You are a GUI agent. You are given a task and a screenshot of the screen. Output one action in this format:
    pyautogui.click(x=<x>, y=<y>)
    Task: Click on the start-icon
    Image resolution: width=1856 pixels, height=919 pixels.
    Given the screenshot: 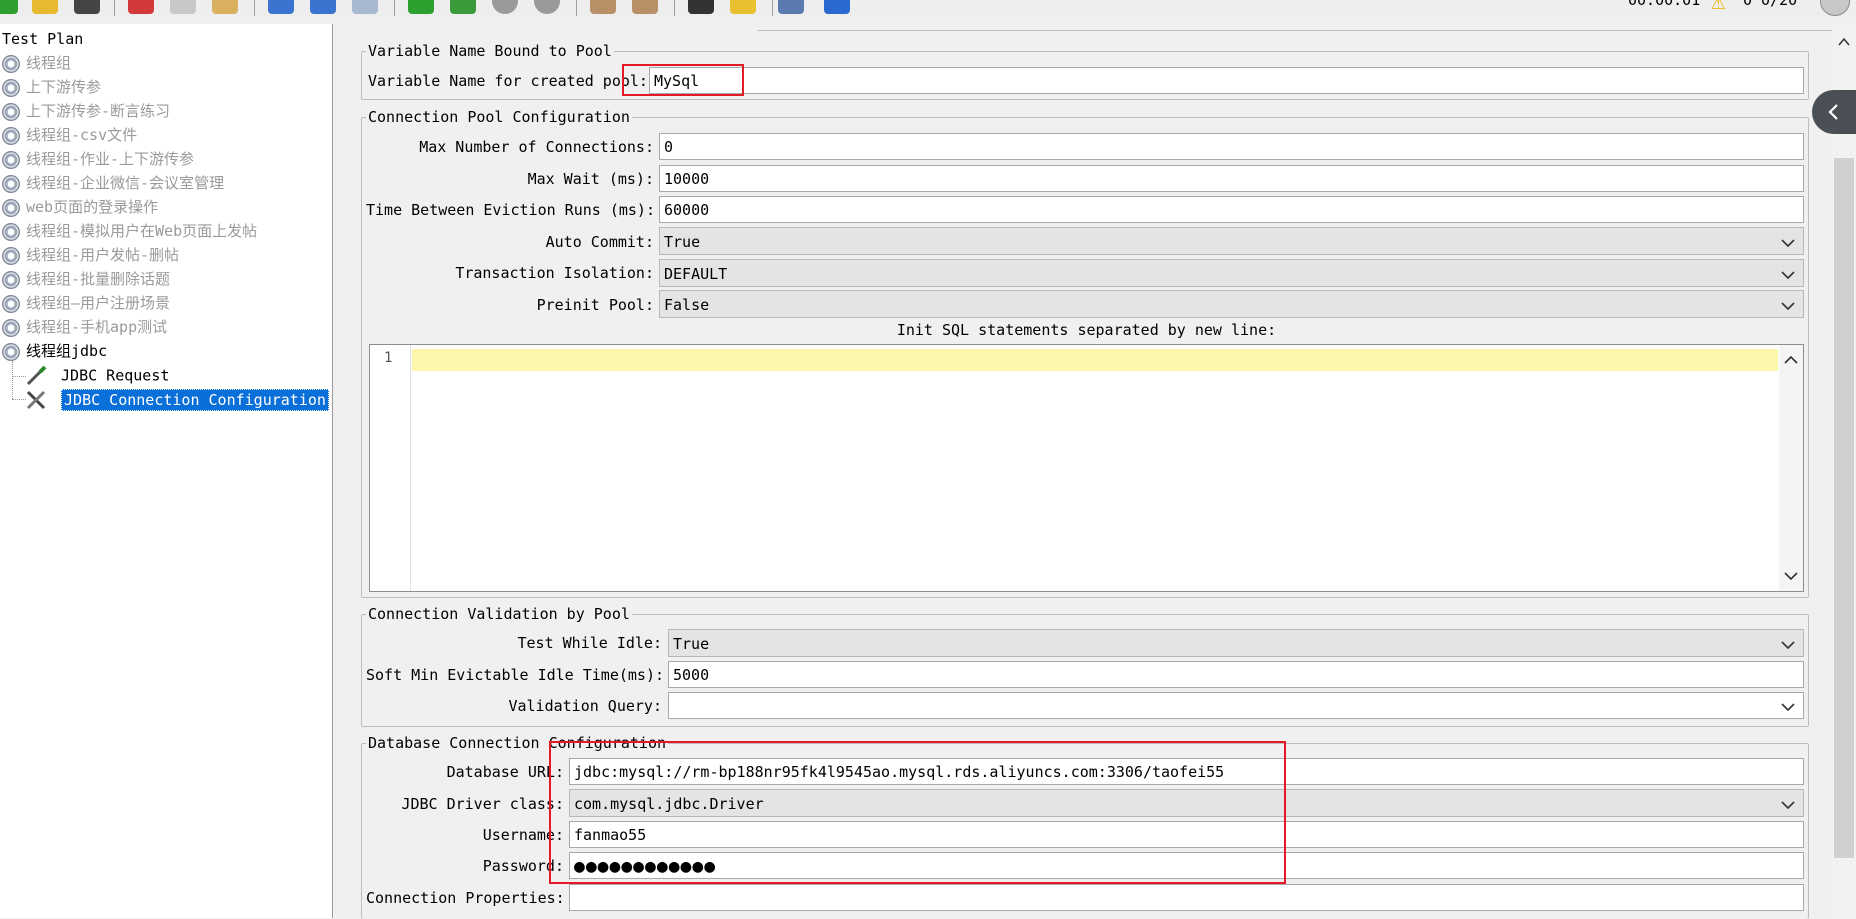 What is the action you would take?
    pyautogui.click(x=421, y=7)
    